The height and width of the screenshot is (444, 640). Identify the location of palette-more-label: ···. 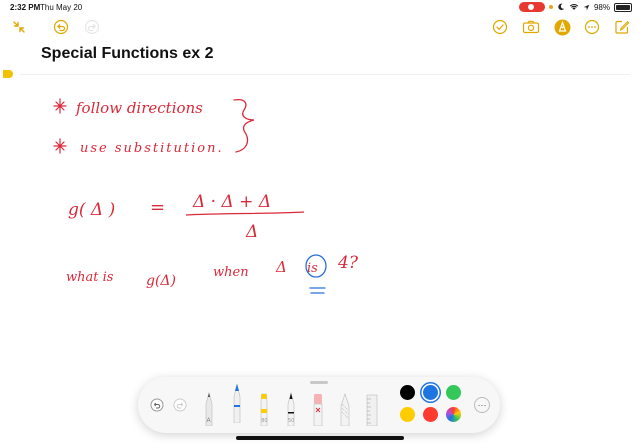
(482, 405).